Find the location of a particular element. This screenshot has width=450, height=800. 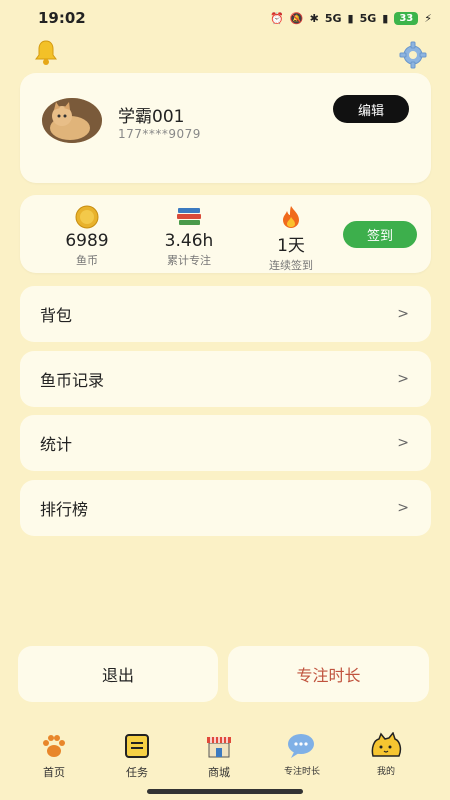

stats-card: 6989 鱼币 3.46h 累计专注 1天 连续签到 签到 is located at coordinates (225, 234).